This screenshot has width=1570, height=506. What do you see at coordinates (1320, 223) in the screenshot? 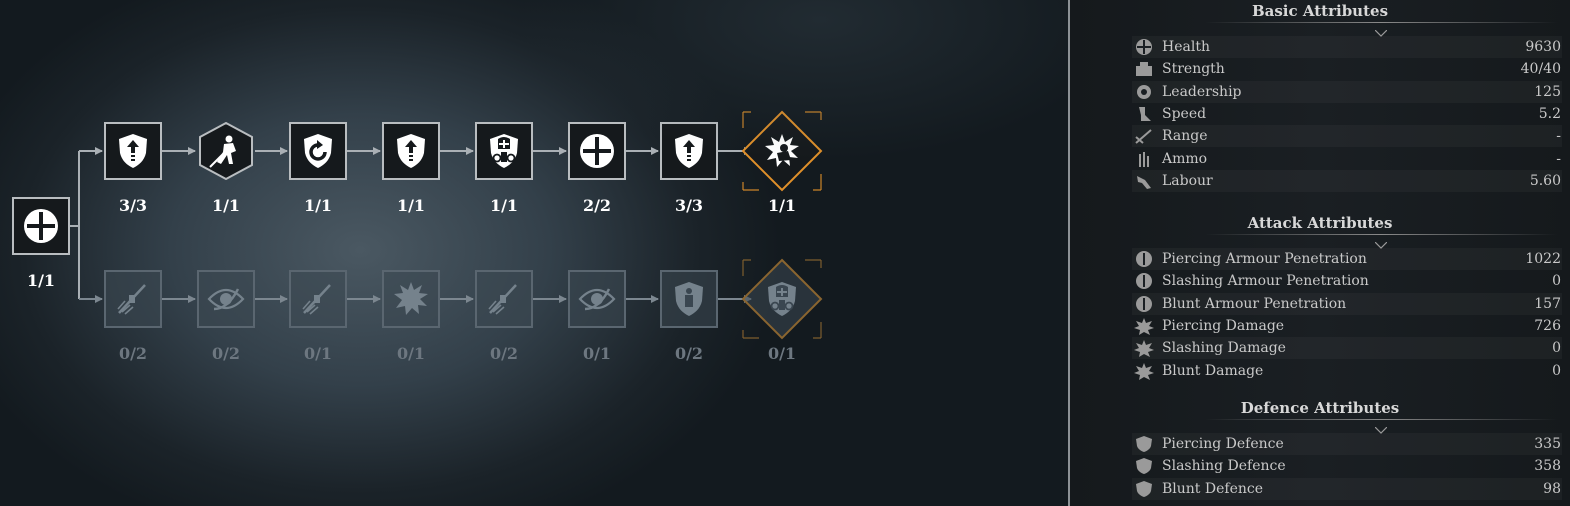
I see `attack-attributes-title: Attack Attributes` at bounding box center [1320, 223].